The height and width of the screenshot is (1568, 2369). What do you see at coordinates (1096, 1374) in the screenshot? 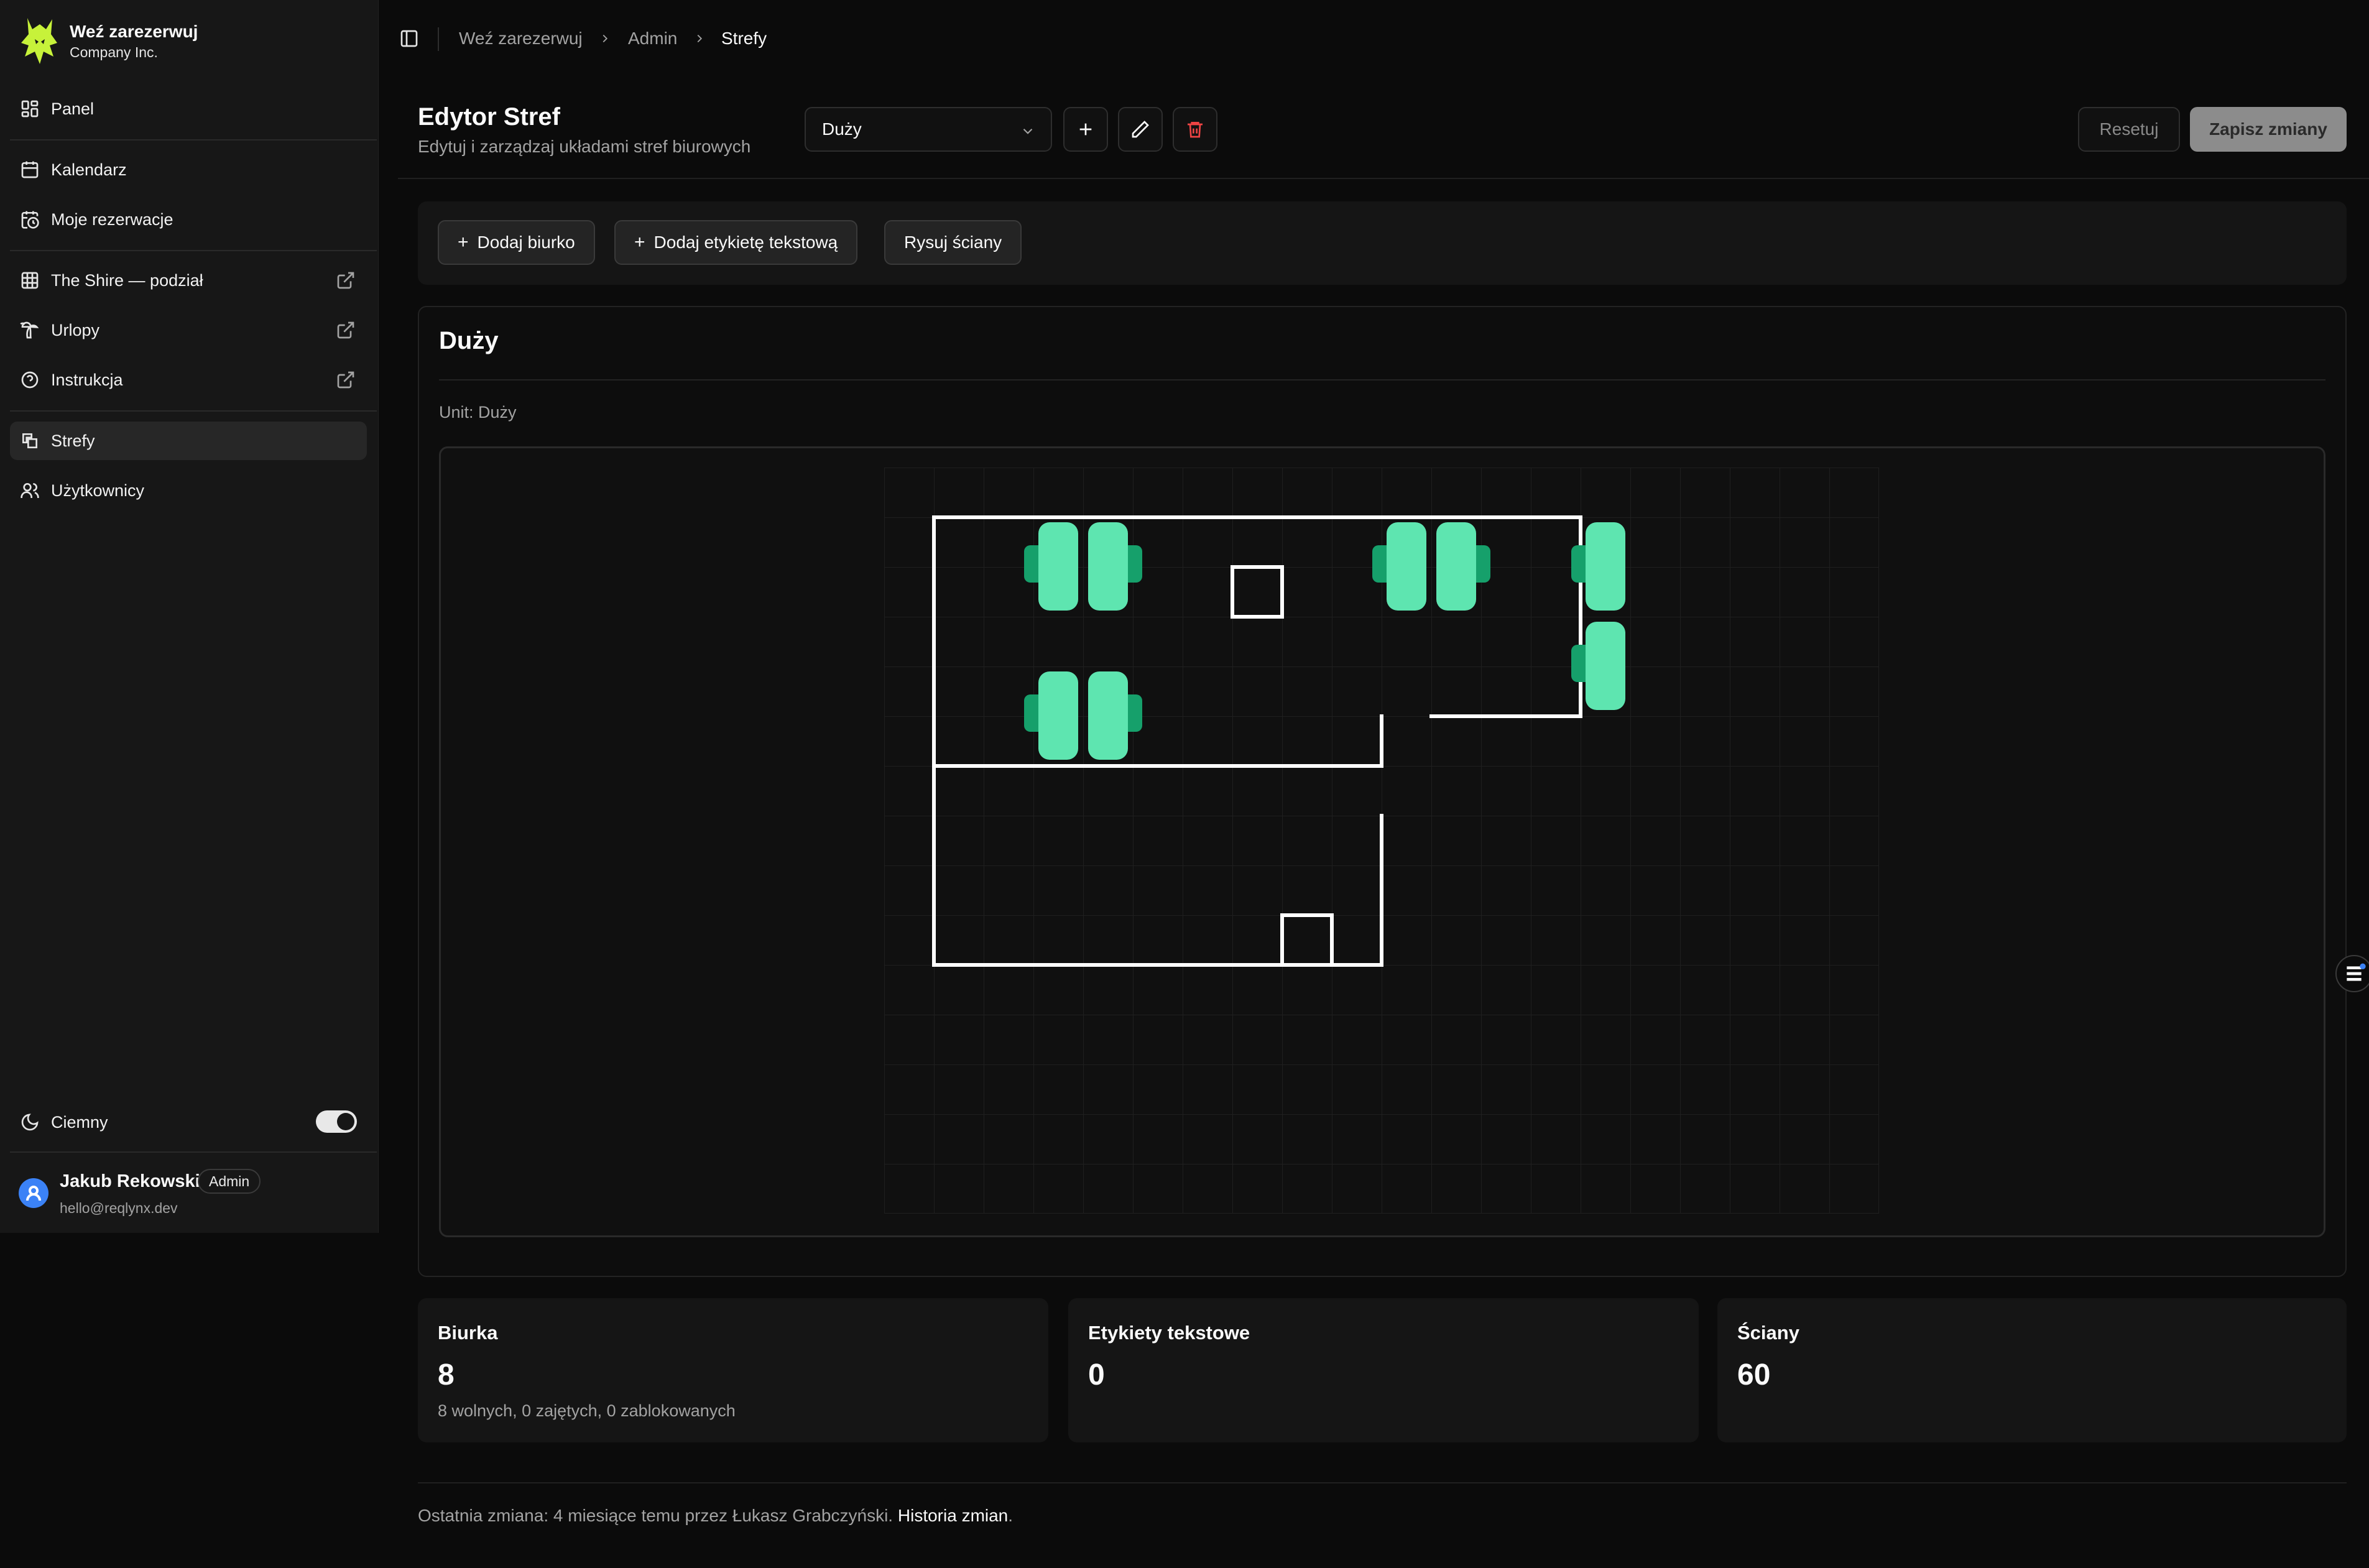
I see `stat-value: 0` at bounding box center [1096, 1374].